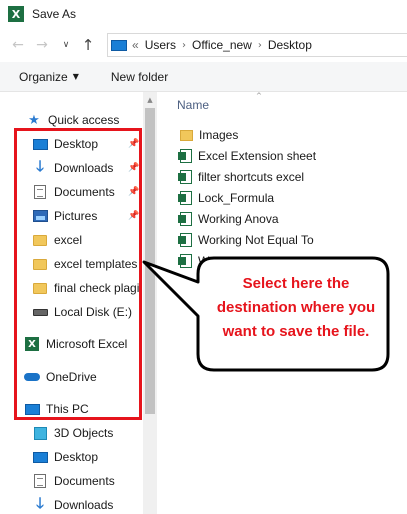  I want to click on callout-bubble, so click(266, 314).